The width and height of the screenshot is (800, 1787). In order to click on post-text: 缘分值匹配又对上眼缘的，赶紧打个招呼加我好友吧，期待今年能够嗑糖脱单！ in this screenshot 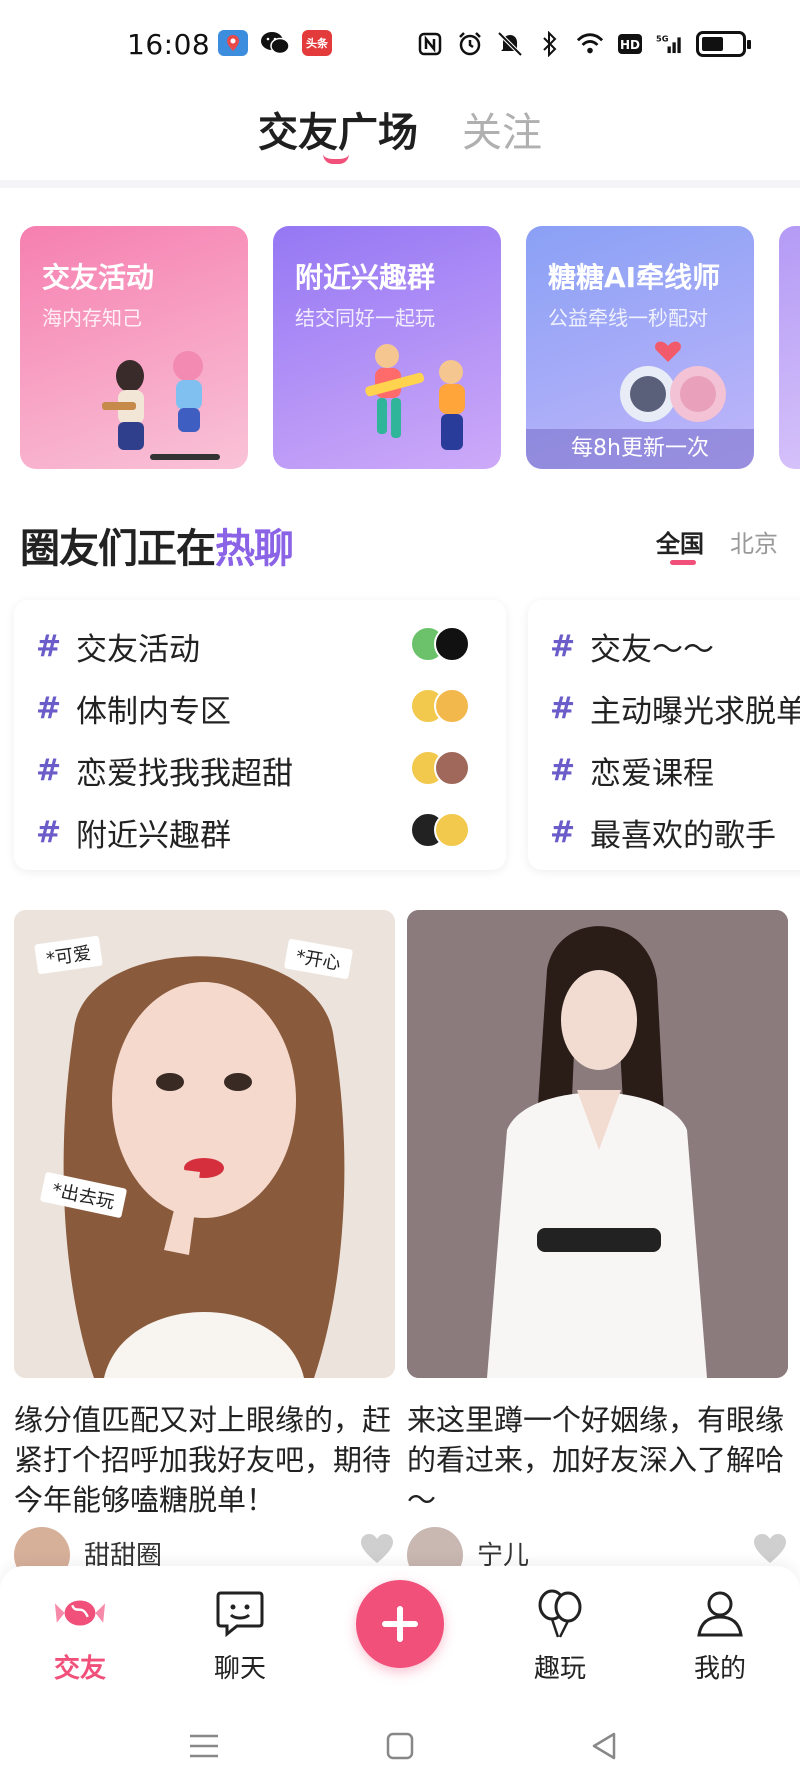, I will do `click(203, 1460)`.